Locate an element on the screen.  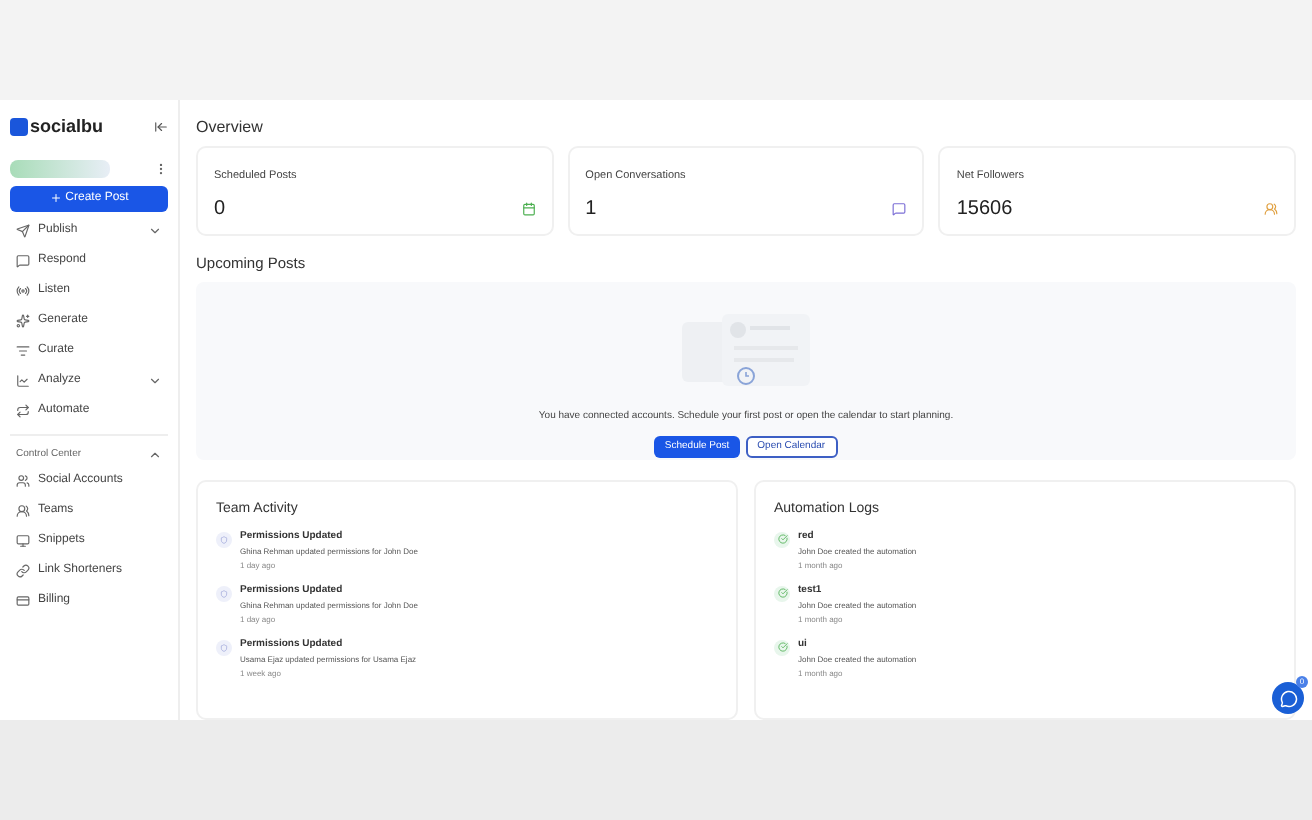
broadcast-icon is located at coordinates (23, 290).